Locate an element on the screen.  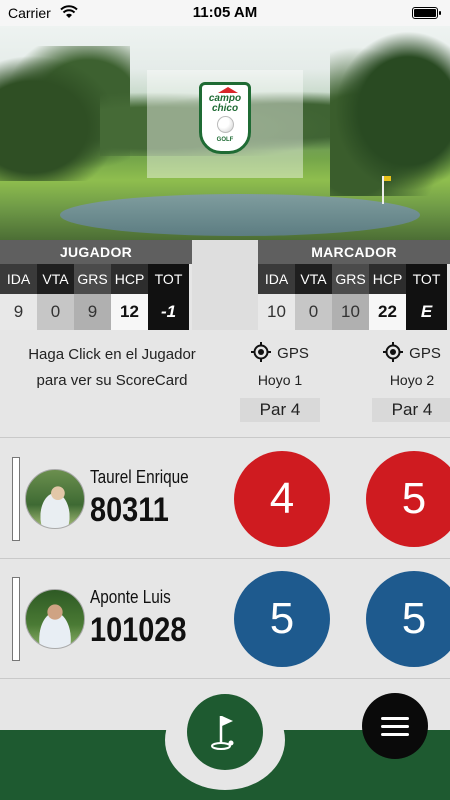
jugador-col-tot: TOT is located at coordinates (168, 279).